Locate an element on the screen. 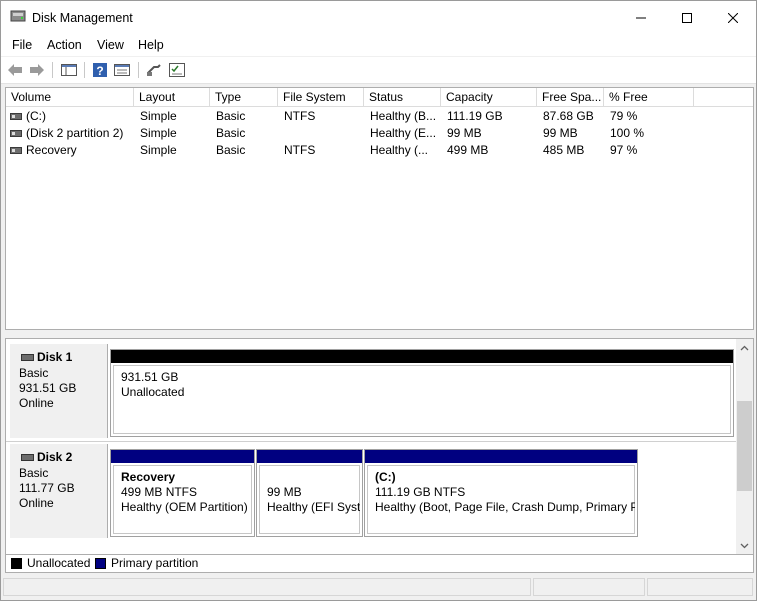 The height and width of the screenshot is (601, 757). menu-help: Help is located at coordinates (151, 45).